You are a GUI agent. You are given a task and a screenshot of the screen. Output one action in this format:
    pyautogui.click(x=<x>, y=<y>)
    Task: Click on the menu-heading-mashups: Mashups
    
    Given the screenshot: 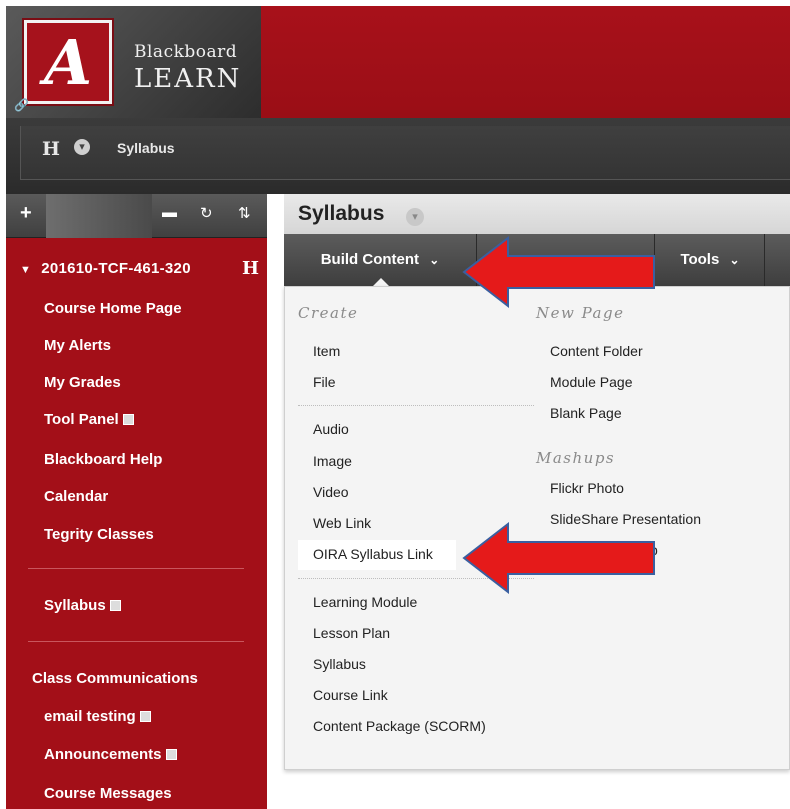 What is the action you would take?
    pyautogui.click(x=576, y=458)
    